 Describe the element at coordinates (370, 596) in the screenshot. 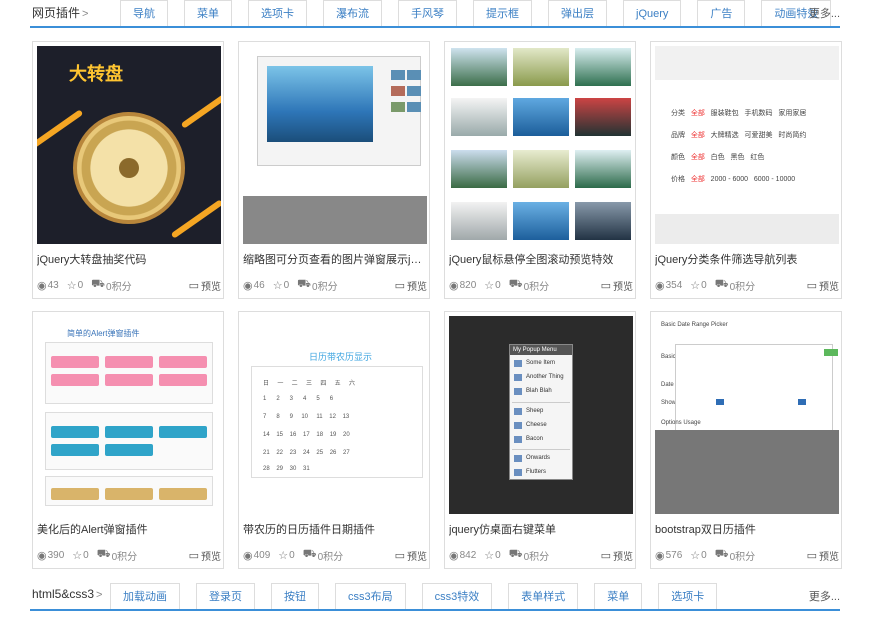

I see `tab-css3-layout: css3布局` at that location.